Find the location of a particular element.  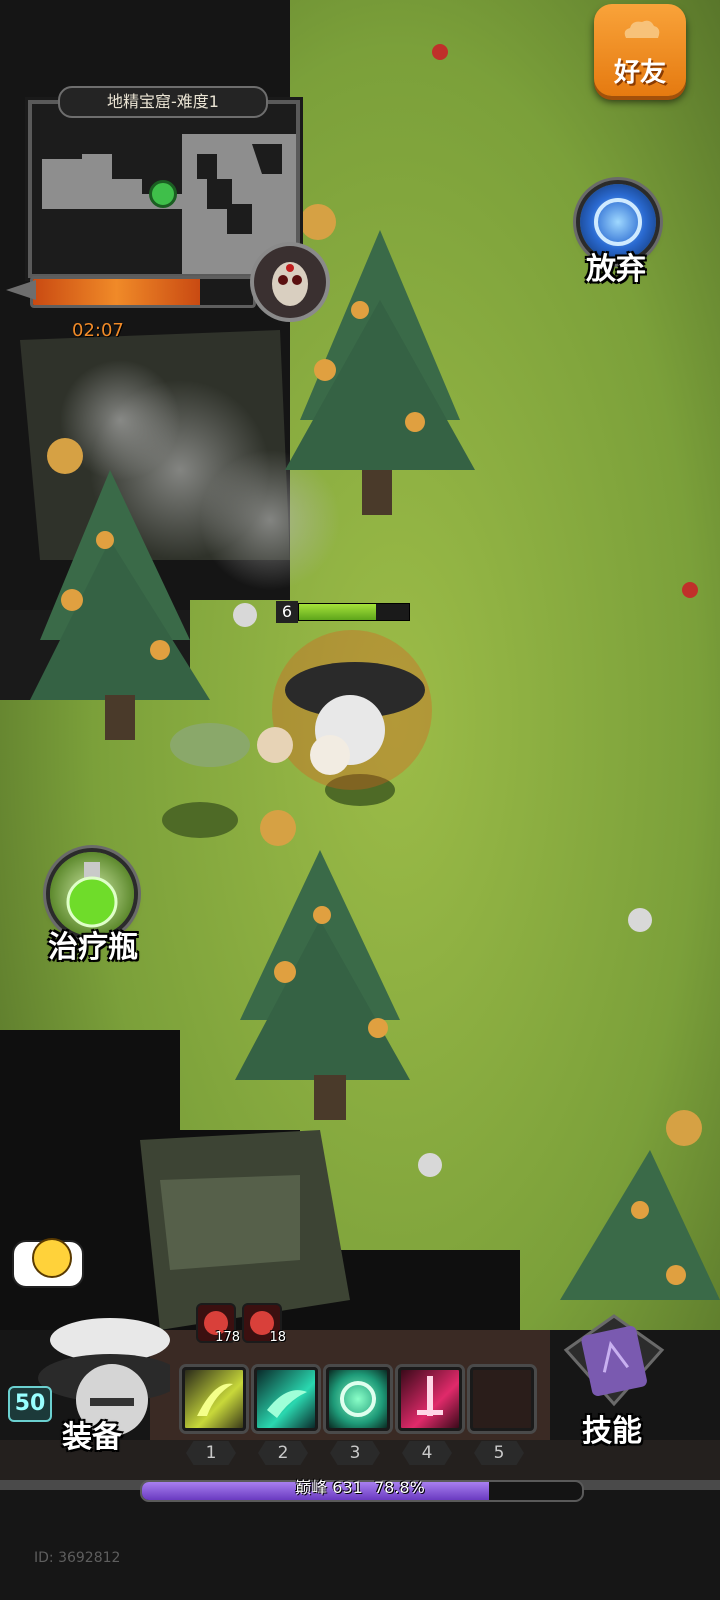

slot-number: 4 is located at coordinates (427, 1453).